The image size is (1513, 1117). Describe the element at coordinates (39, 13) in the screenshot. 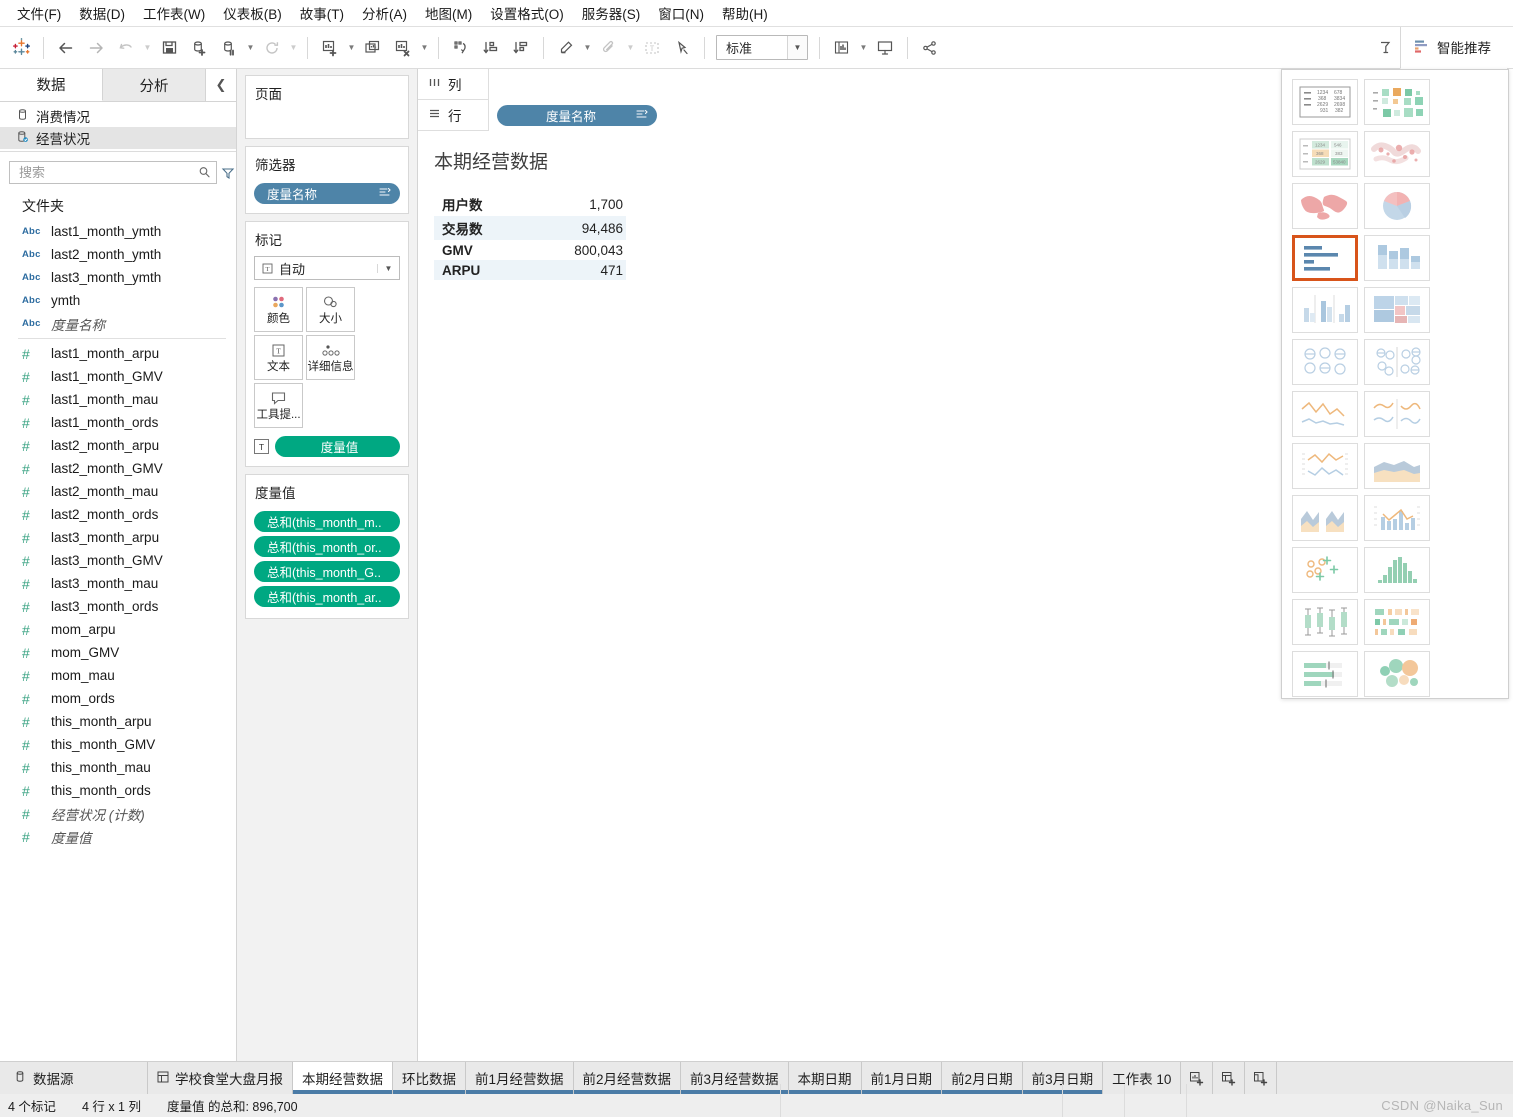

I see `menu-item-file: 文件(F)` at that location.